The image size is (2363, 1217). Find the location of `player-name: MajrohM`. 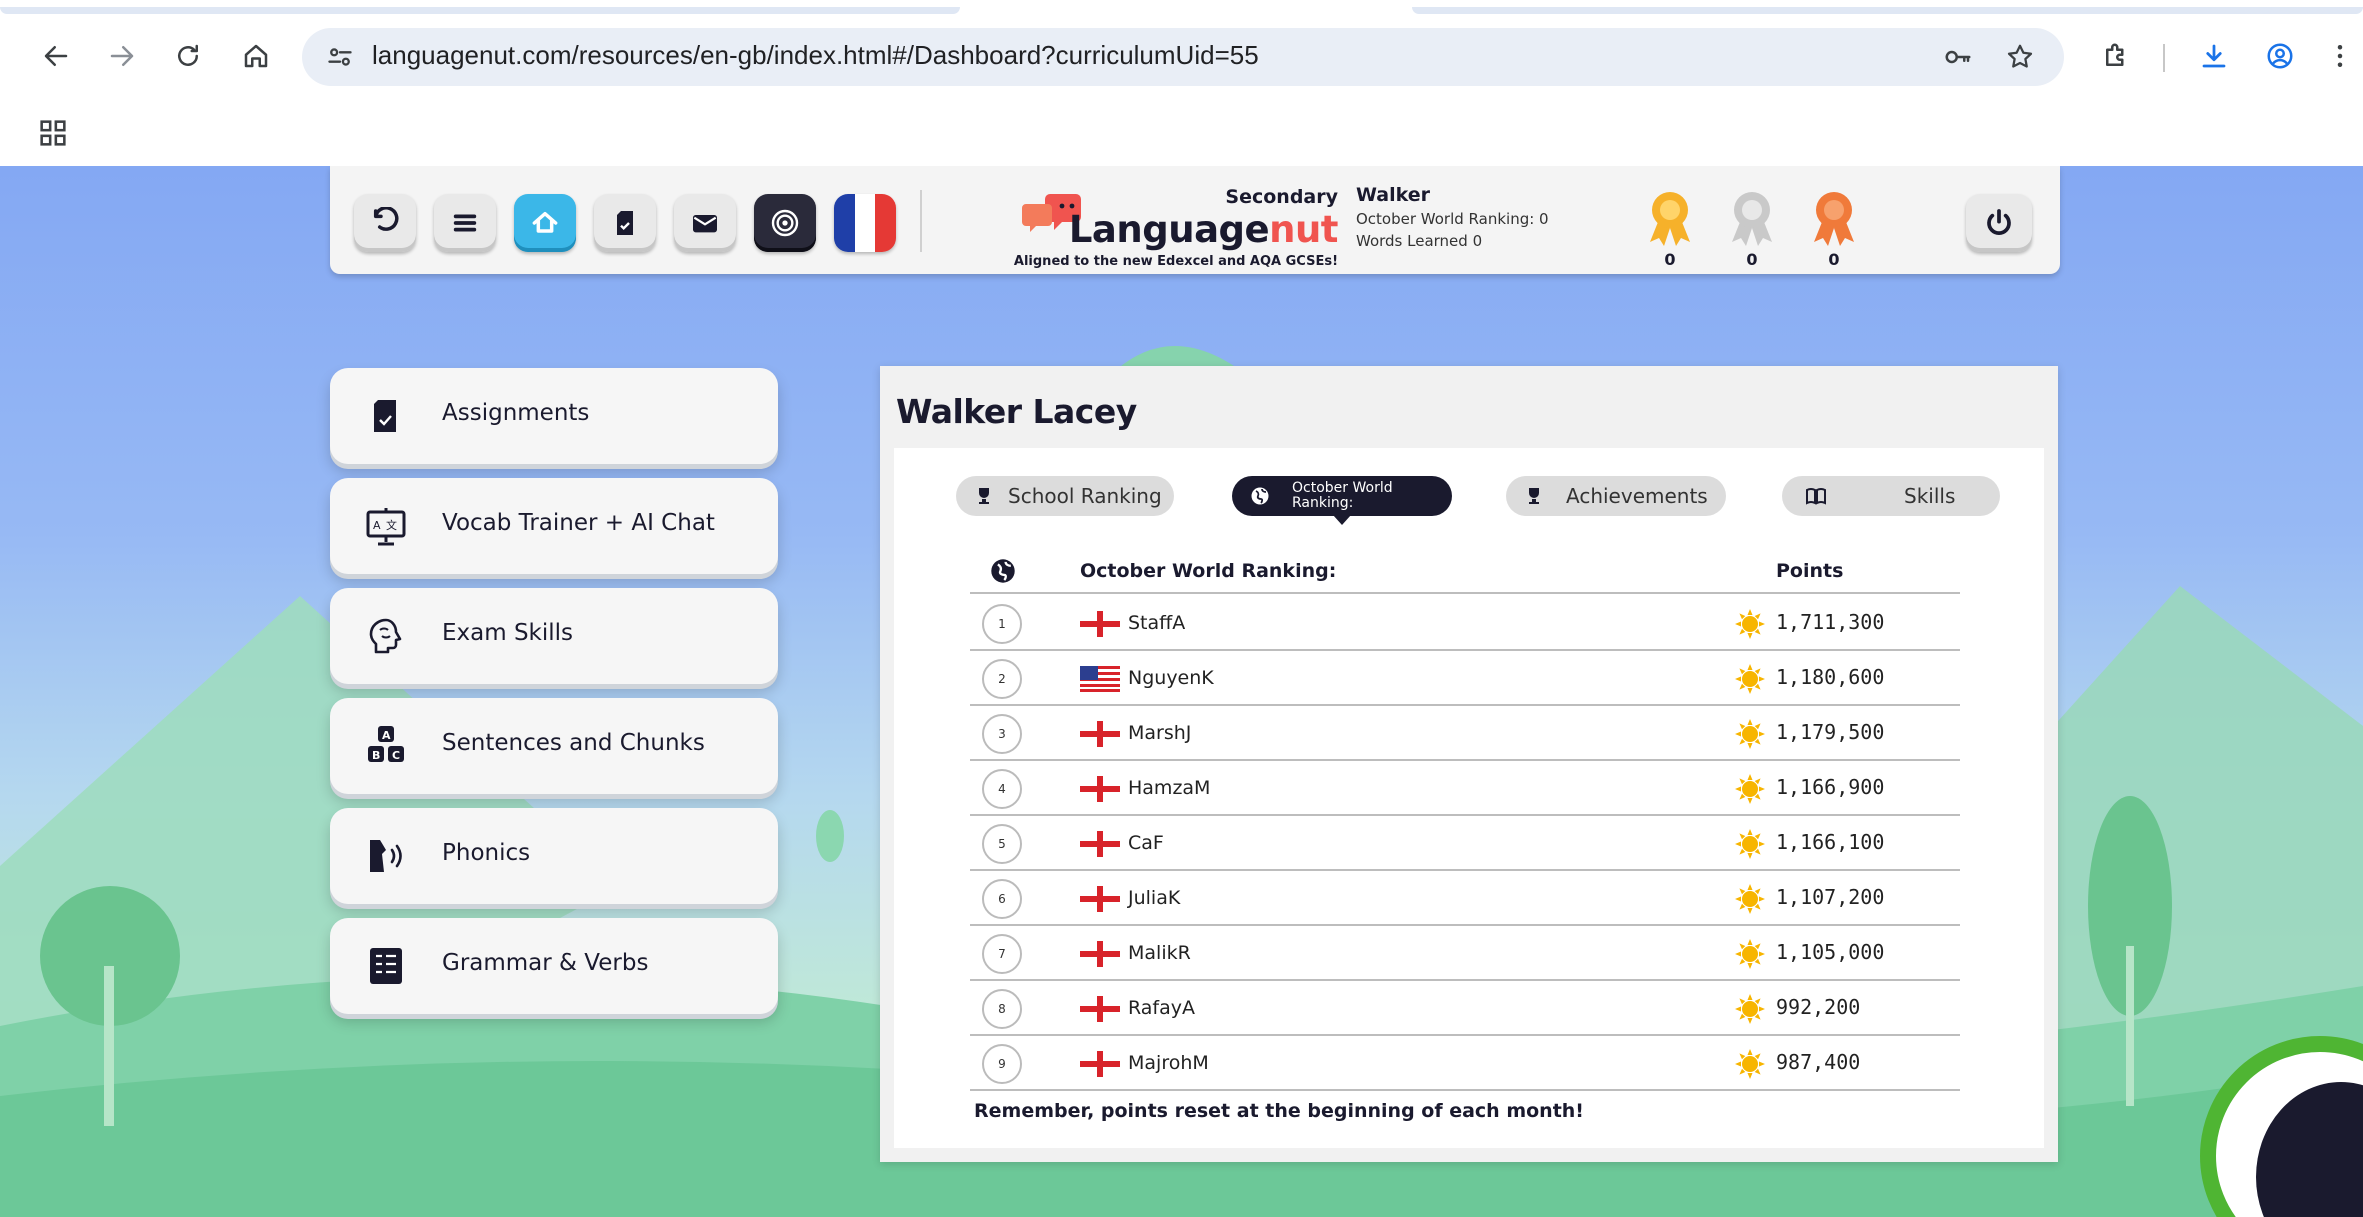

player-name: MajrohM is located at coordinates (1168, 1063).